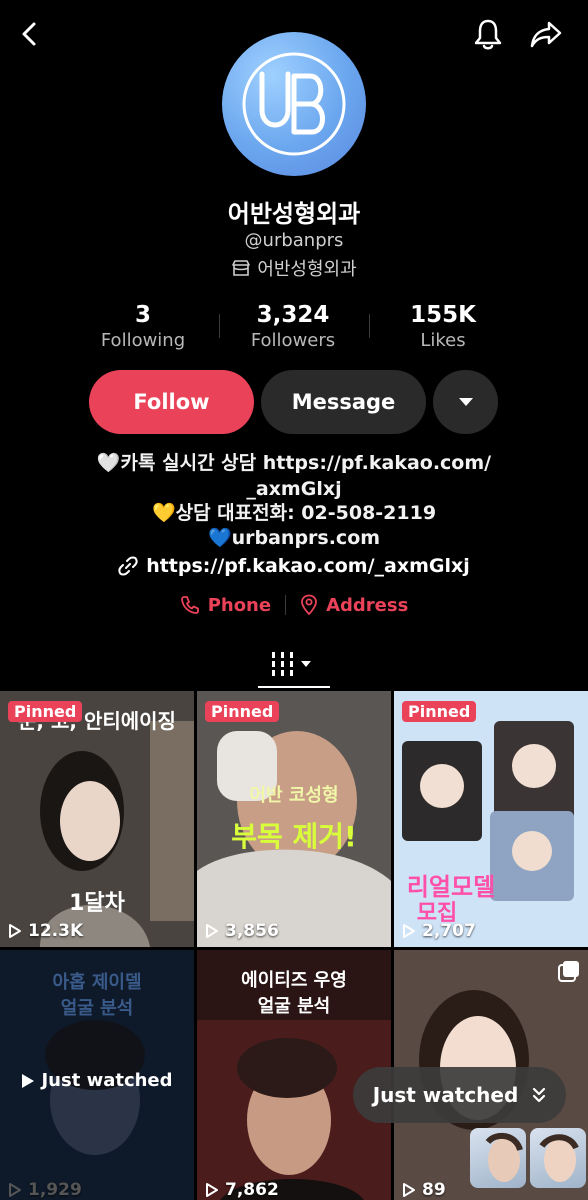 The image size is (588, 1200). I want to click on link-icon, so click(128, 566).